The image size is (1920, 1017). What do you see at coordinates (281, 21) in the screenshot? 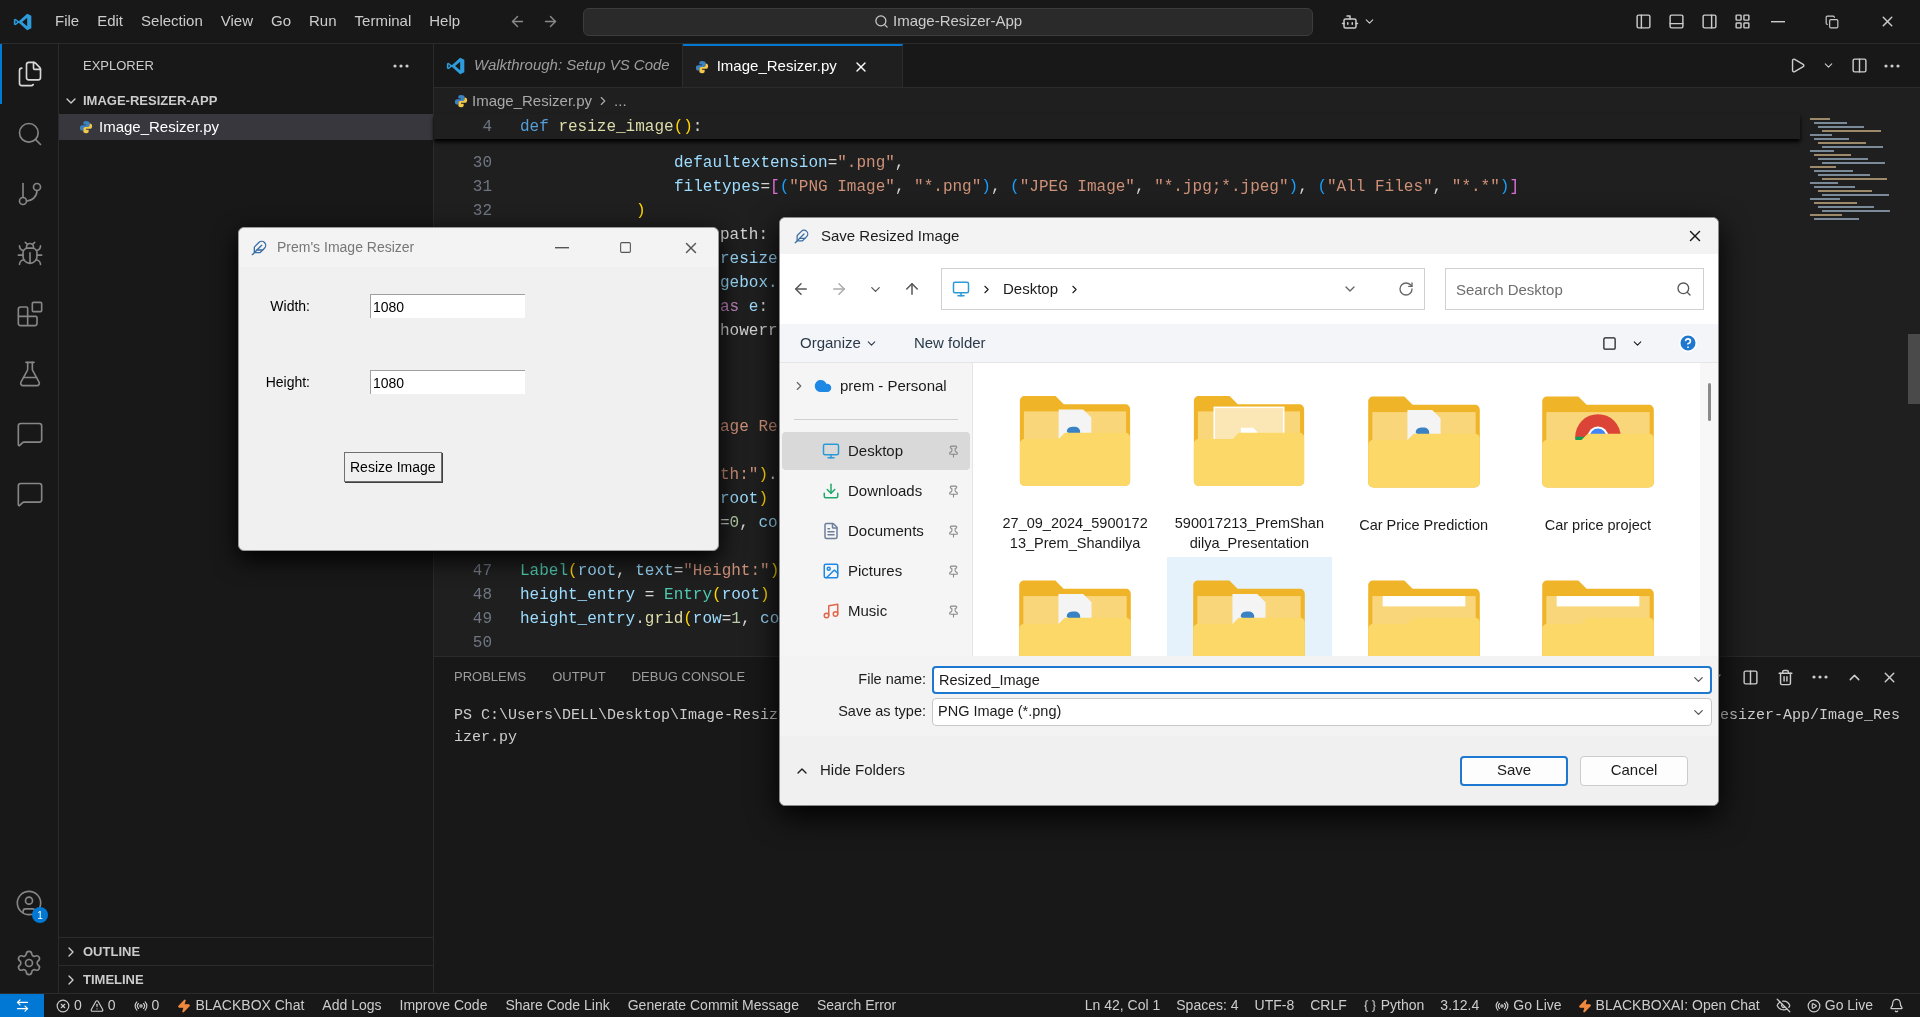
I see `menu-item: Go` at bounding box center [281, 21].